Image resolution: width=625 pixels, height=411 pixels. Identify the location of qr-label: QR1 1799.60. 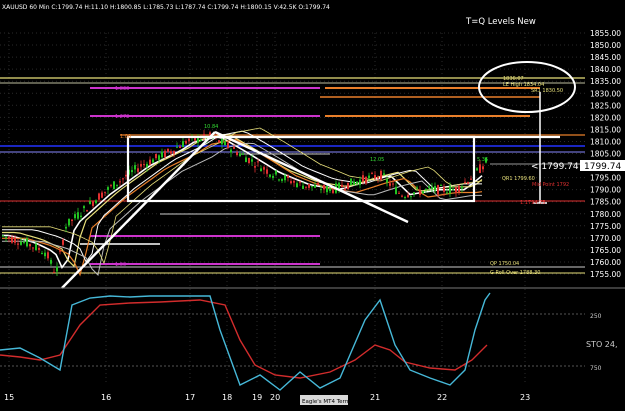
(518, 179).